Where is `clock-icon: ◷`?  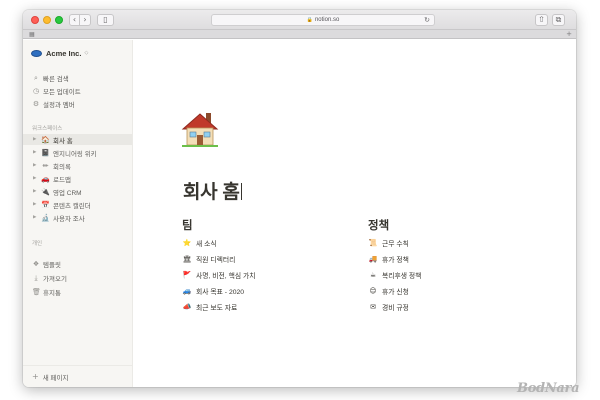 clock-icon: ◷ is located at coordinates (36, 91).